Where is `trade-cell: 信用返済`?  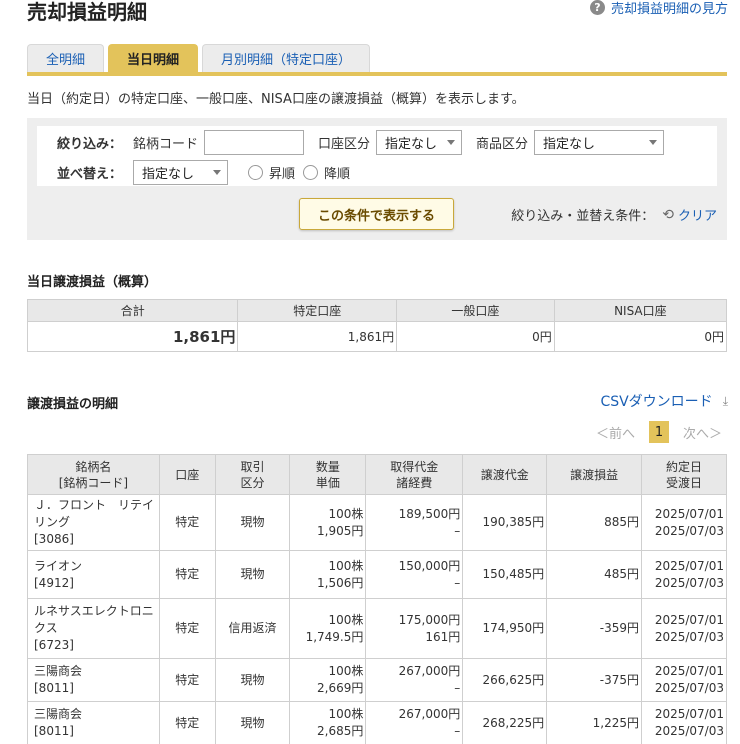 trade-cell: 信用返済 is located at coordinates (252, 628).